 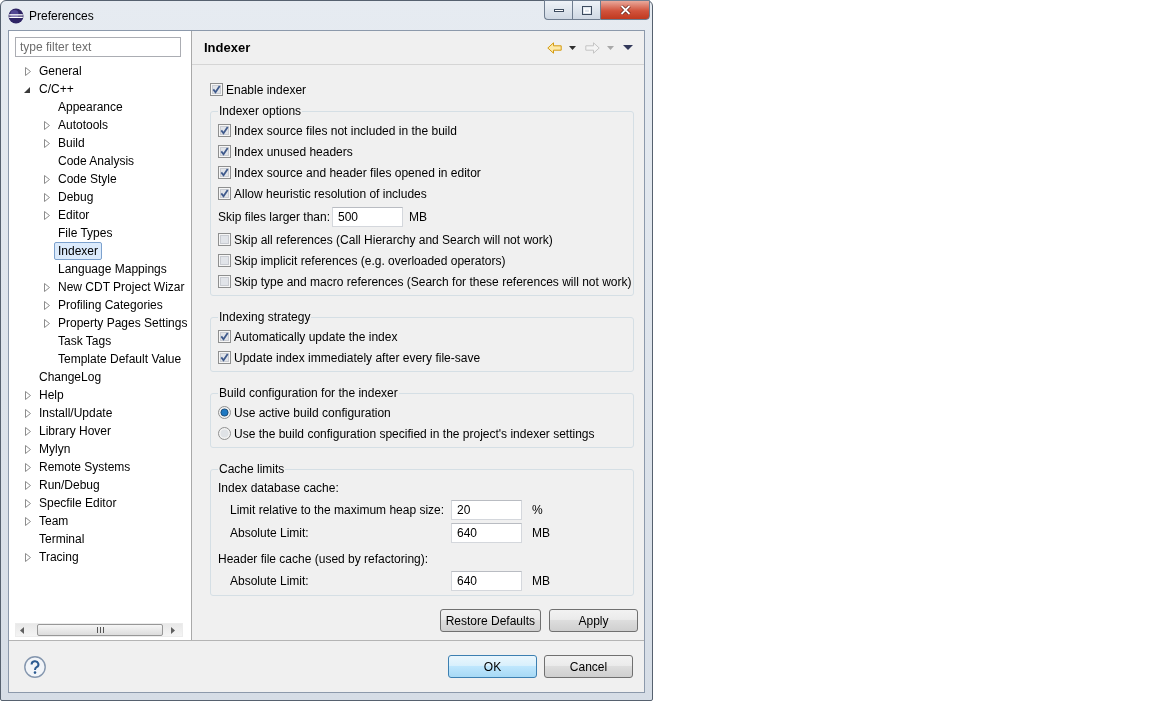 I want to click on group-title: Indexer options, so click(x=260, y=111).